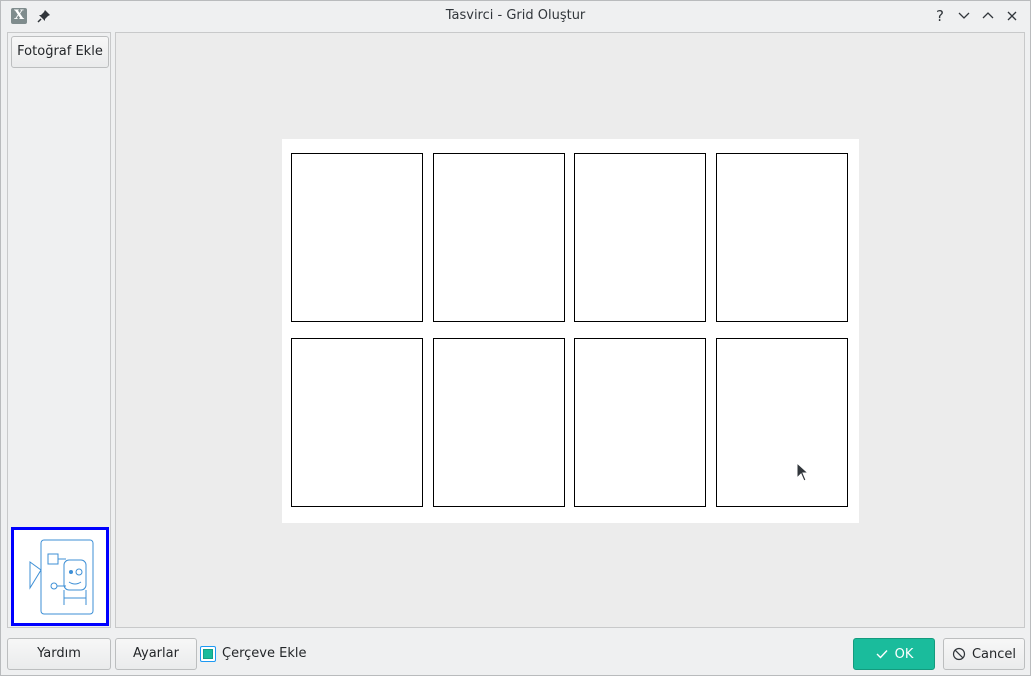  What do you see at coordinates (499, 422) in the screenshot?
I see `grid-cell-r2c2` at bounding box center [499, 422].